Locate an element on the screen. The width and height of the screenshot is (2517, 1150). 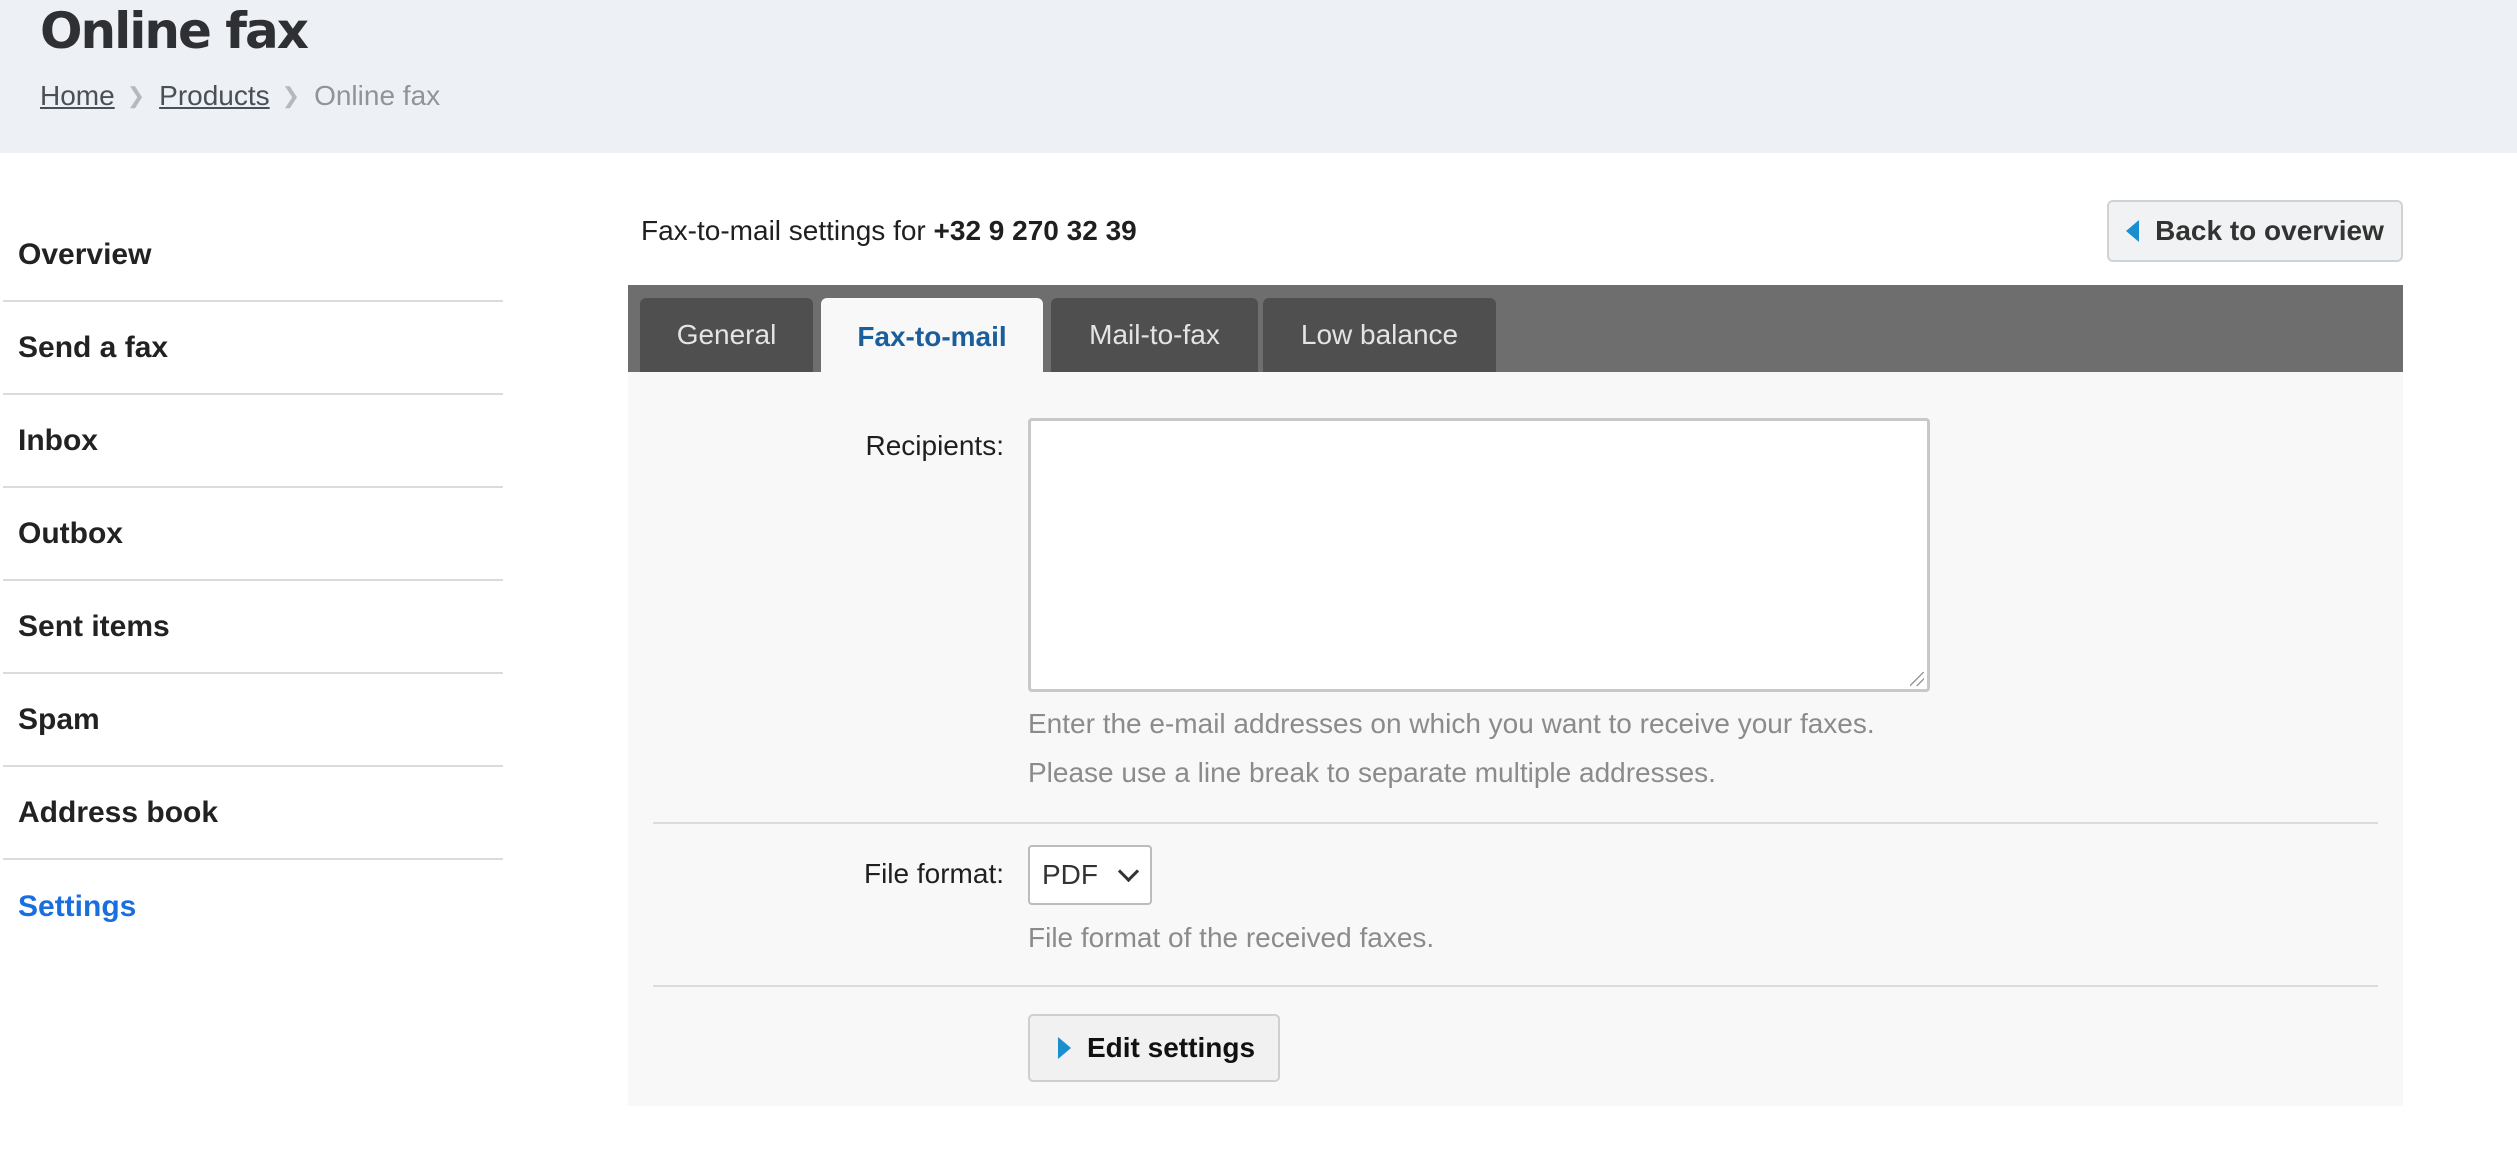
file-format-select: PDF is located at coordinates (1090, 875).